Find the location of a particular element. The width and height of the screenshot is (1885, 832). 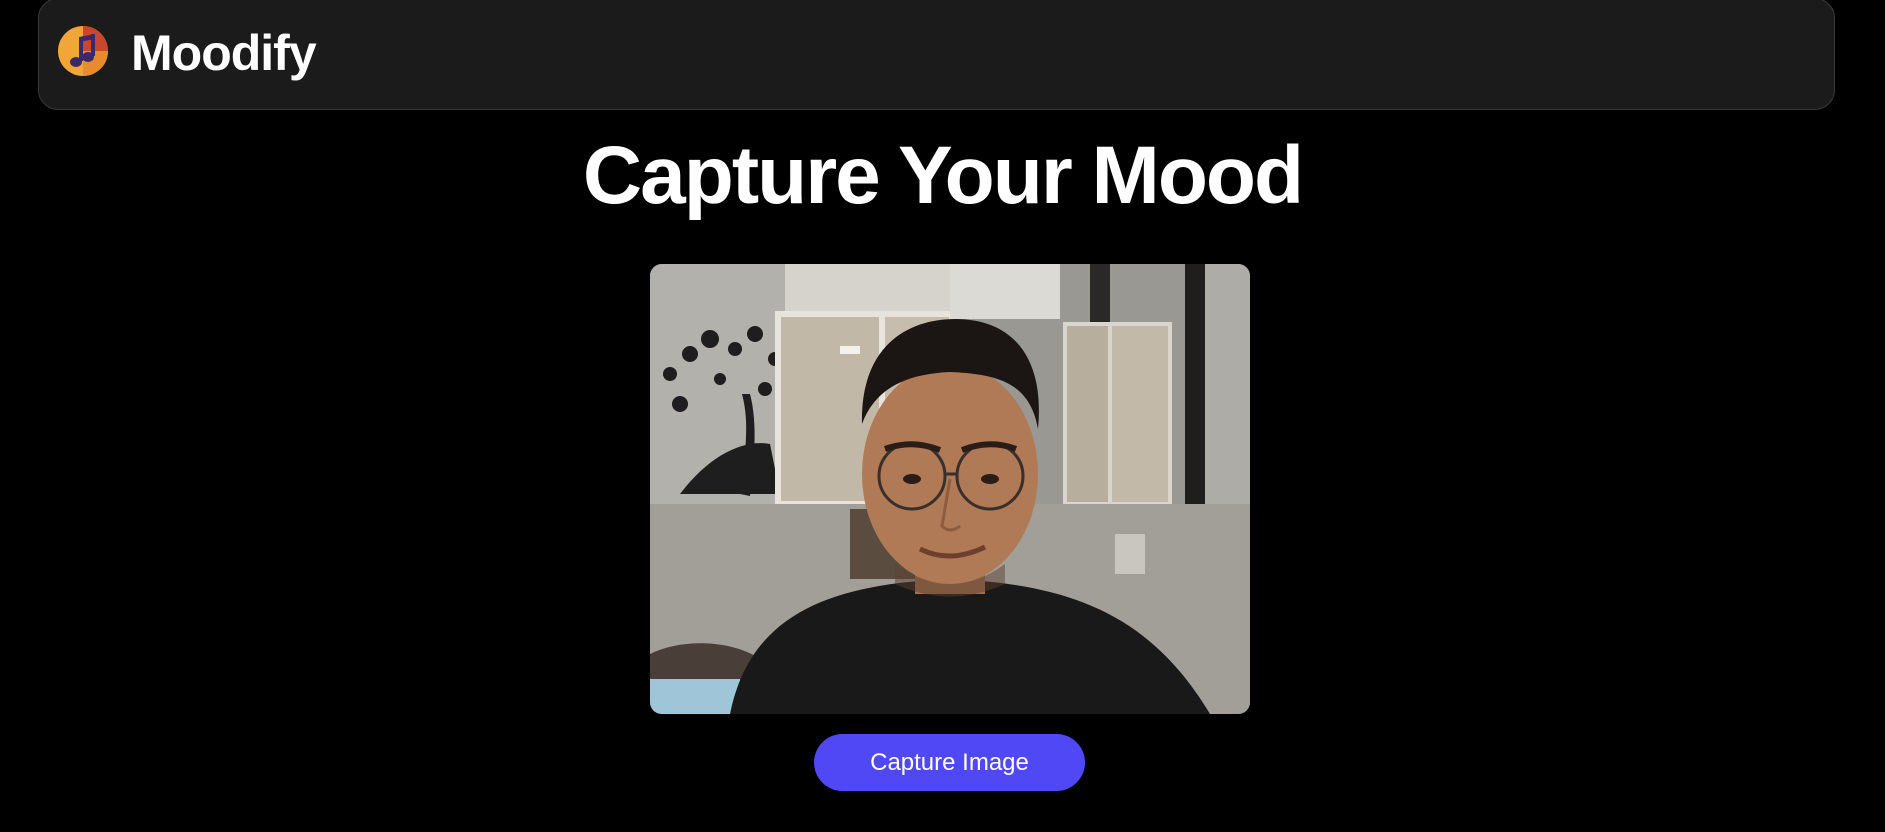

brand-name: Moodify is located at coordinates (224, 53).